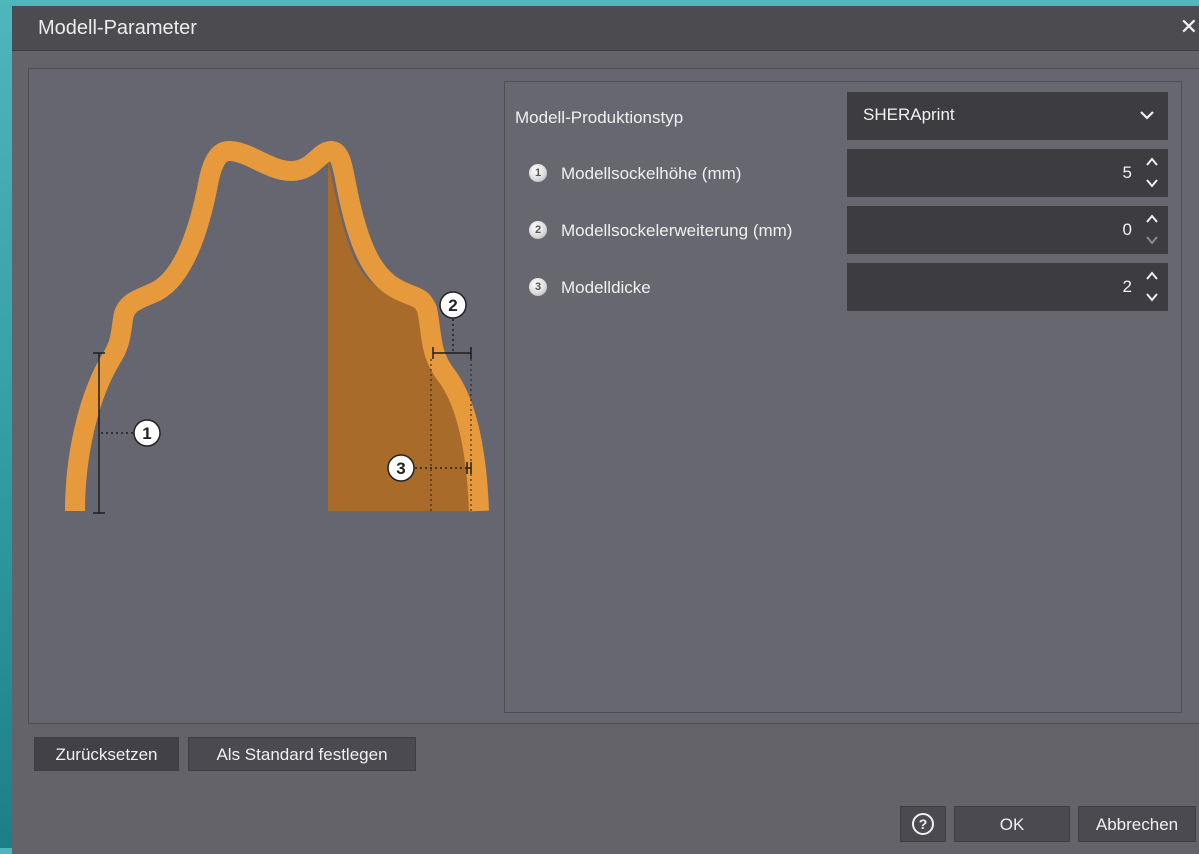 The width and height of the screenshot is (1199, 854). Describe the element at coordinates (1127, 172) in the screenshot. I see `base-height-value: 5` at that location.